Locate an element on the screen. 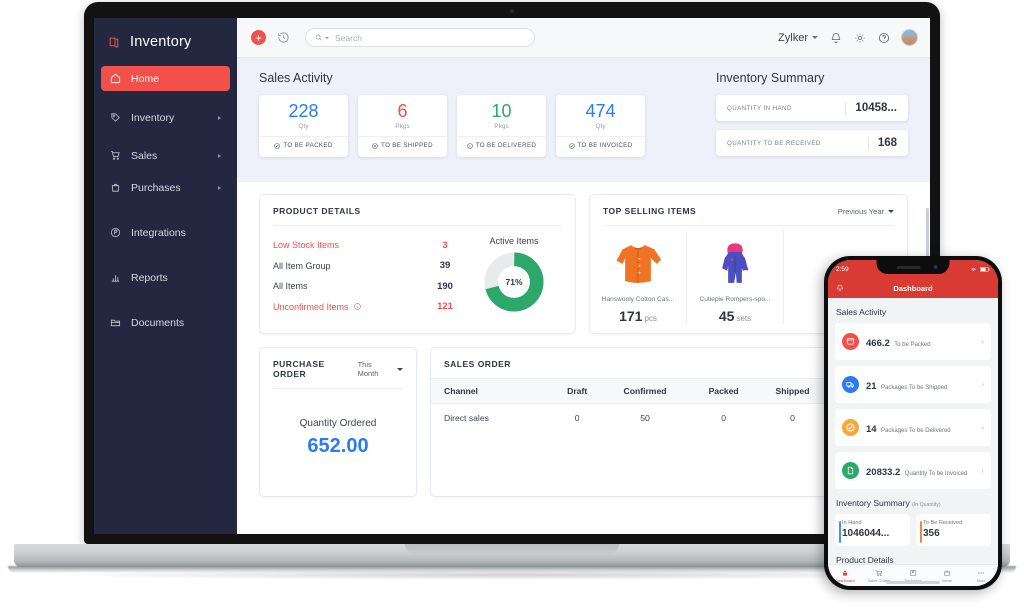 The image size is (1024, 611). sidebar-item-label: Reports is located at coordinates (149, 277).